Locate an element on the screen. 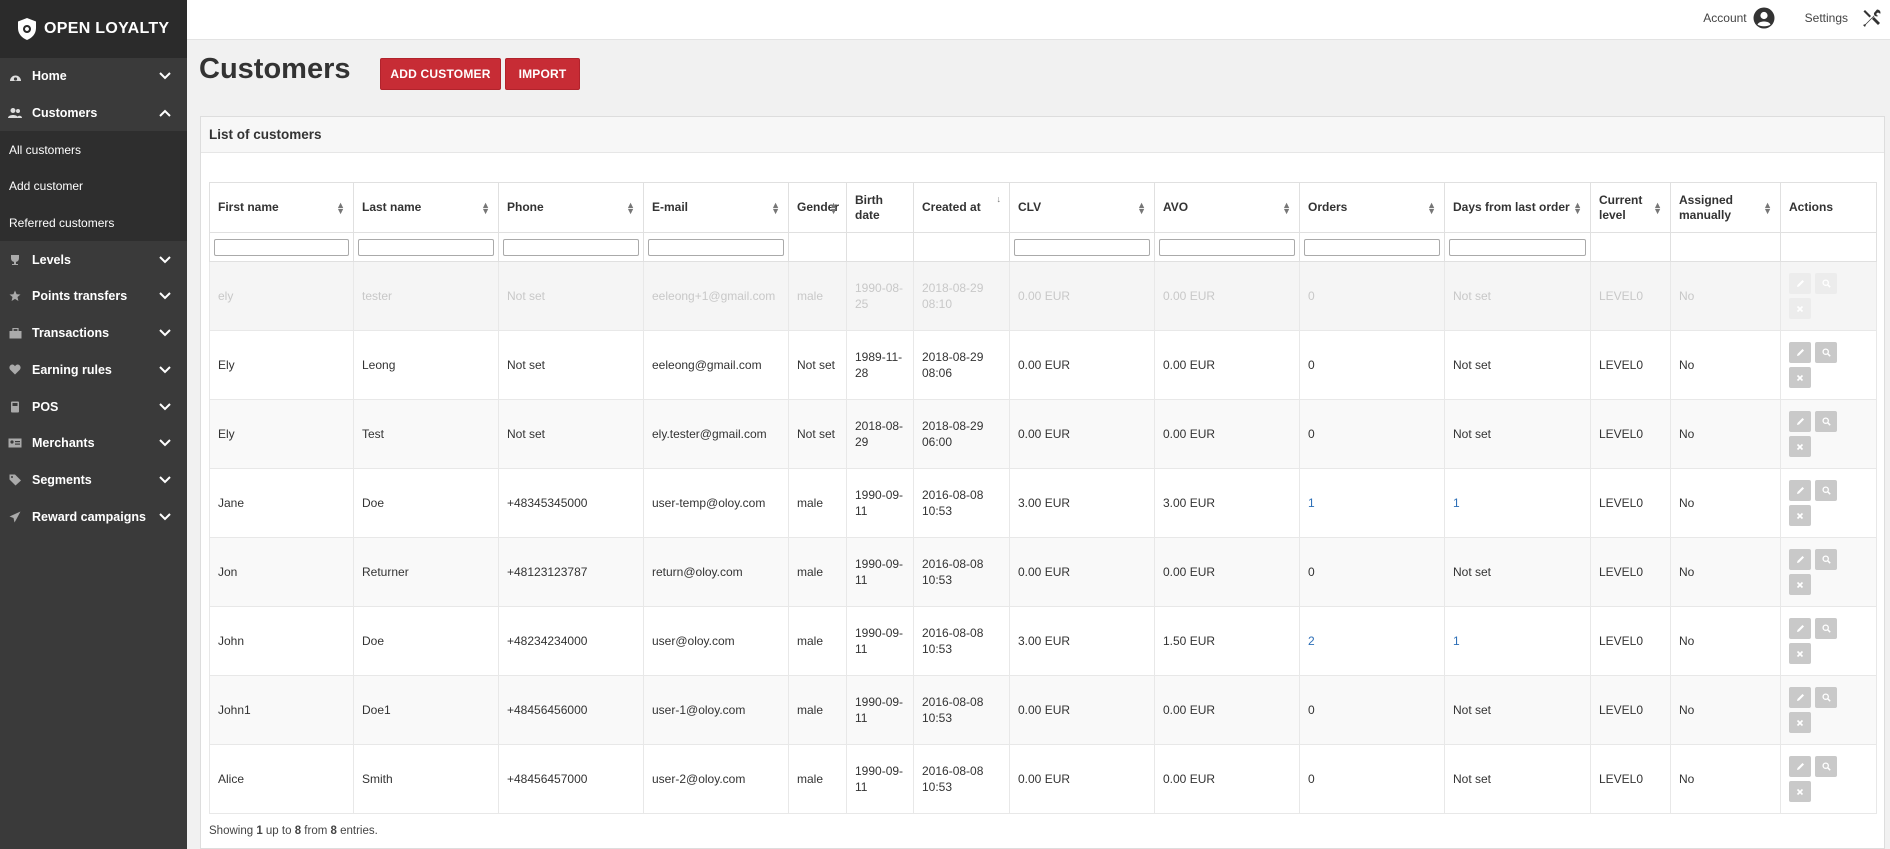  col-clv: CLV ▲ ▼ is located at coordinates (1082, 207).